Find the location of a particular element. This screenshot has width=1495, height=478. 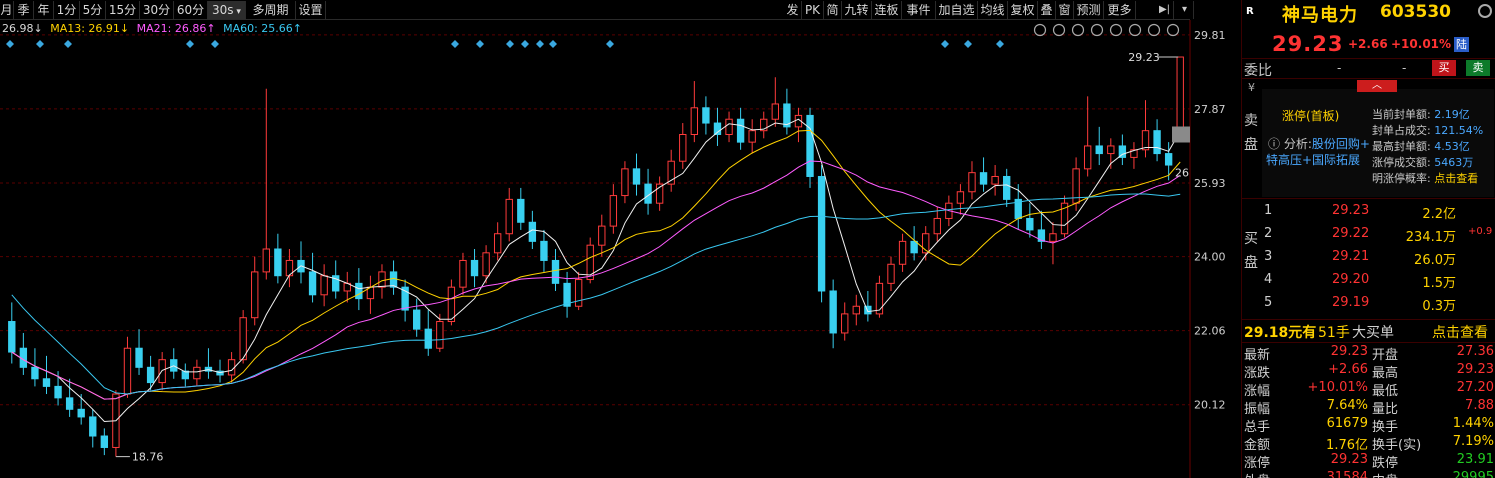

toolbar-tab: 叠 is located at coordinates (1047, 10).